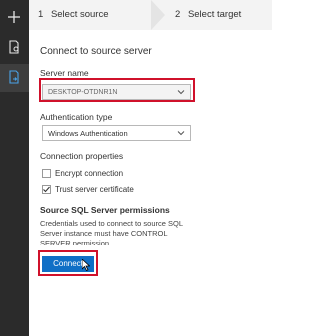  I want to click on step-number: 1, so click(41, 14).